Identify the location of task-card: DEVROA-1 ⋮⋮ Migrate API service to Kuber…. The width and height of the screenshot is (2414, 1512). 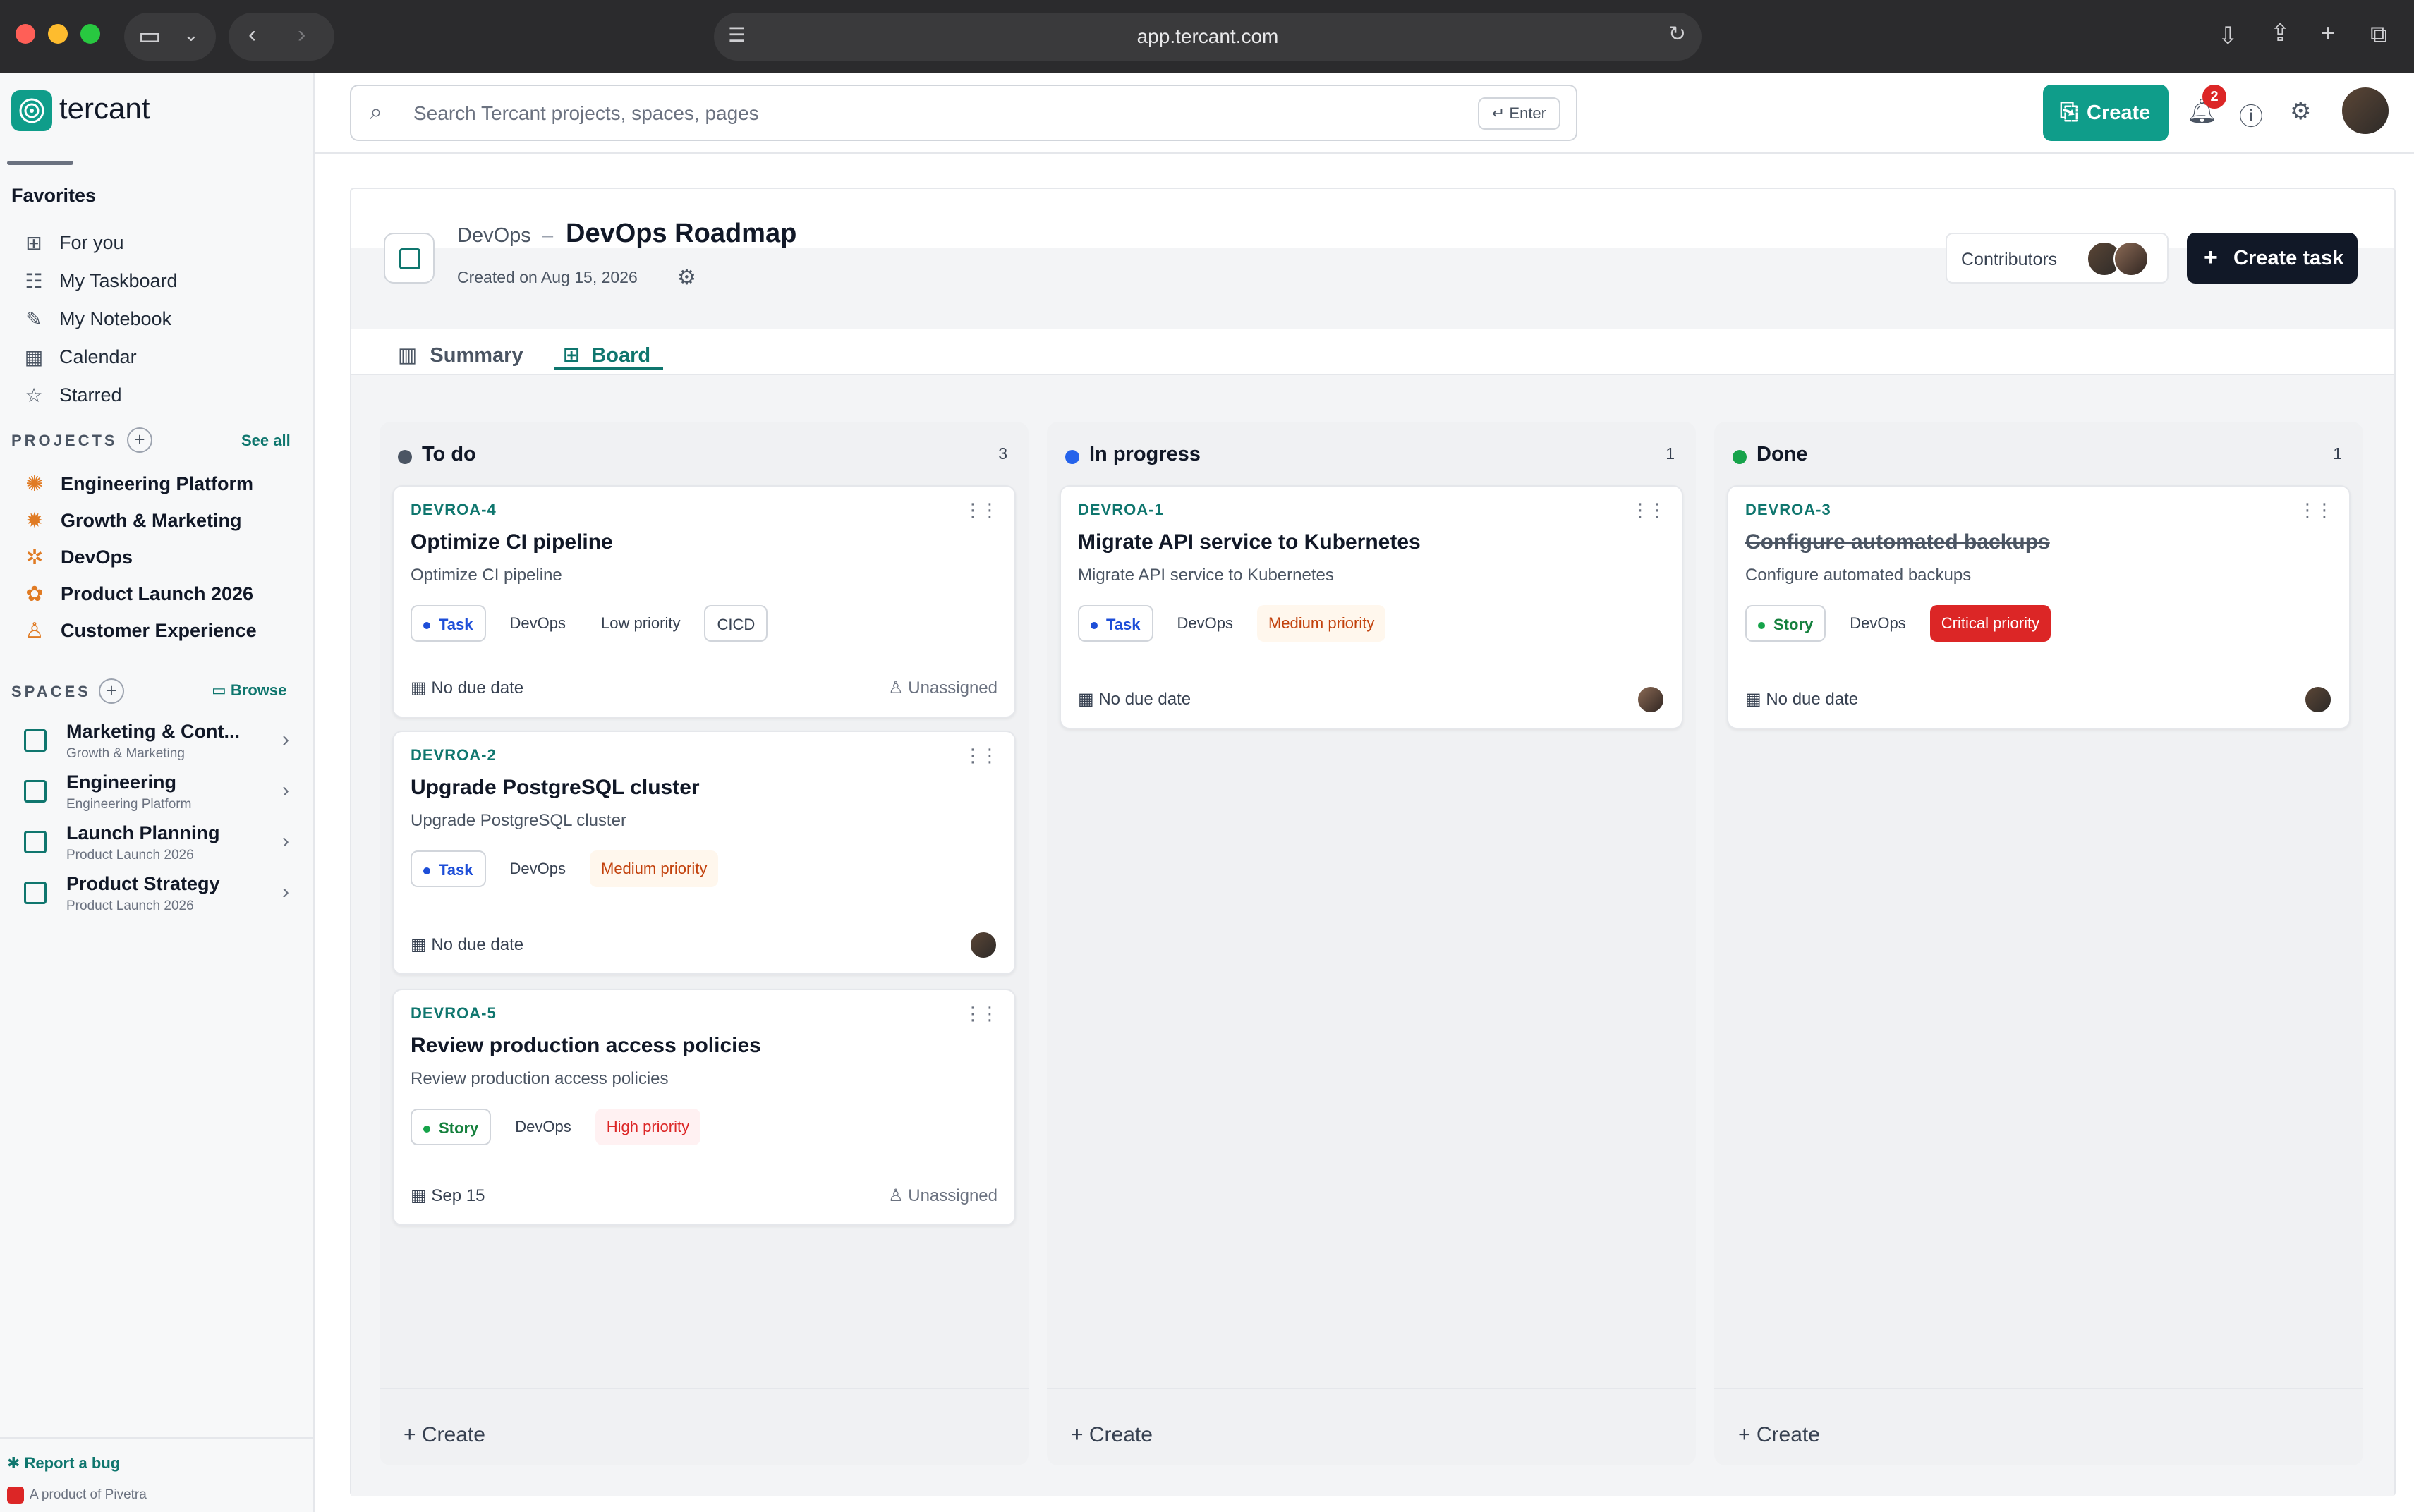
(1371, 607).